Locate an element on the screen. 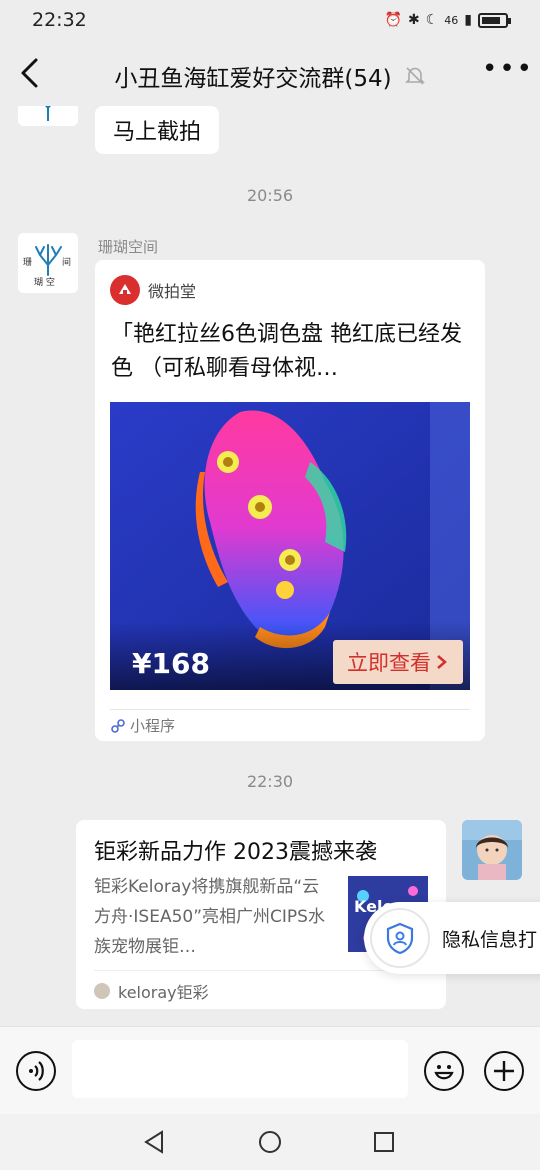  emoji-button is located at coordinates (444, 1071).